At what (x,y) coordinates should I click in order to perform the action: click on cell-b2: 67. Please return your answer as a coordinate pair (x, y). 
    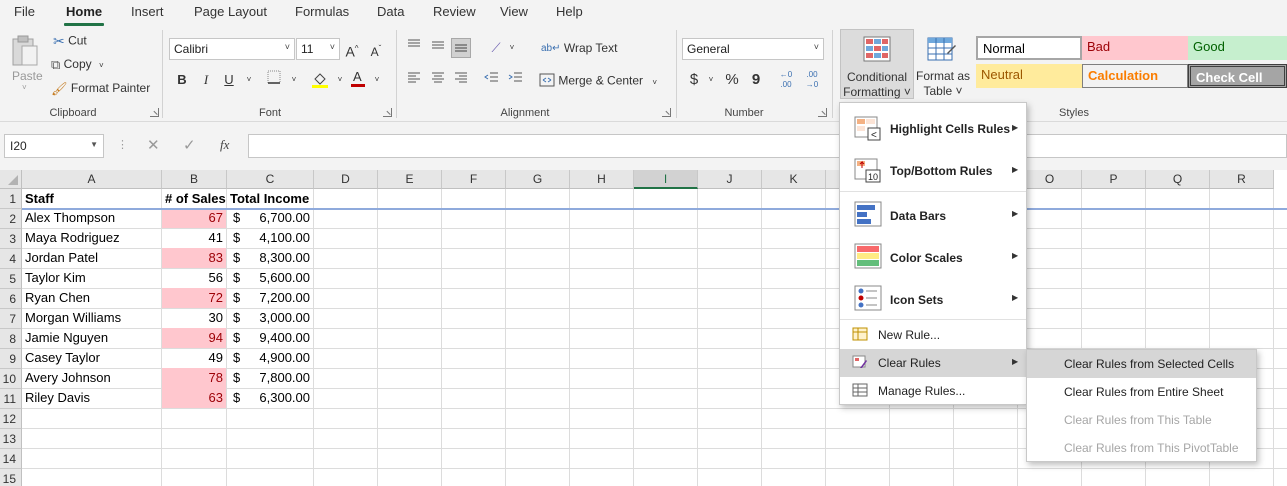
    Looking at the image, I should click on (194, 218).